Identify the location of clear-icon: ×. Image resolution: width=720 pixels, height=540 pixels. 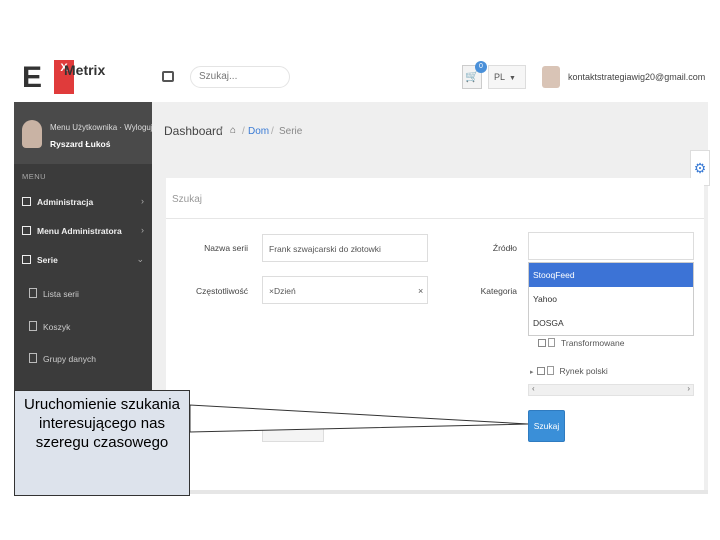
(420, 291).